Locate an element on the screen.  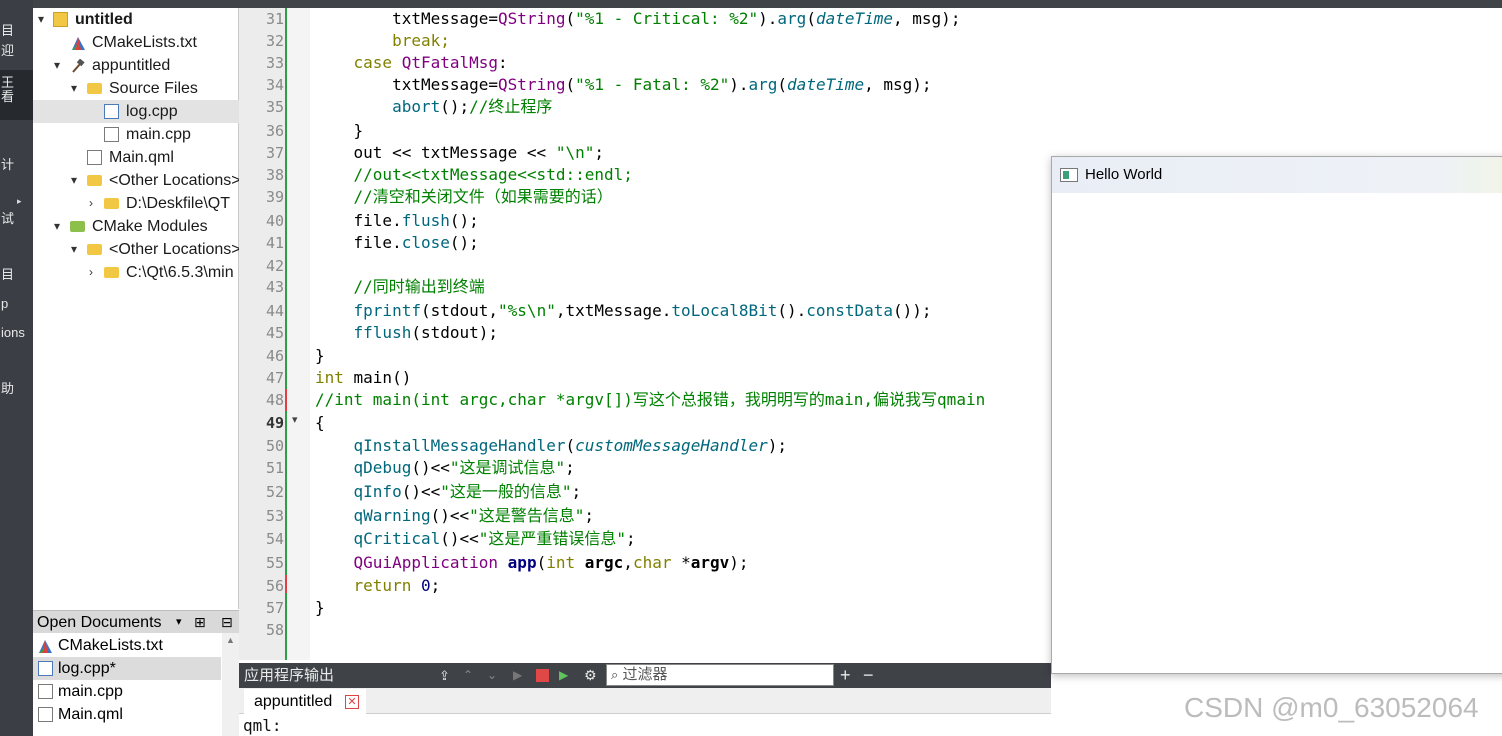
current-line-number: 49 is located at coordinates (274, 423).